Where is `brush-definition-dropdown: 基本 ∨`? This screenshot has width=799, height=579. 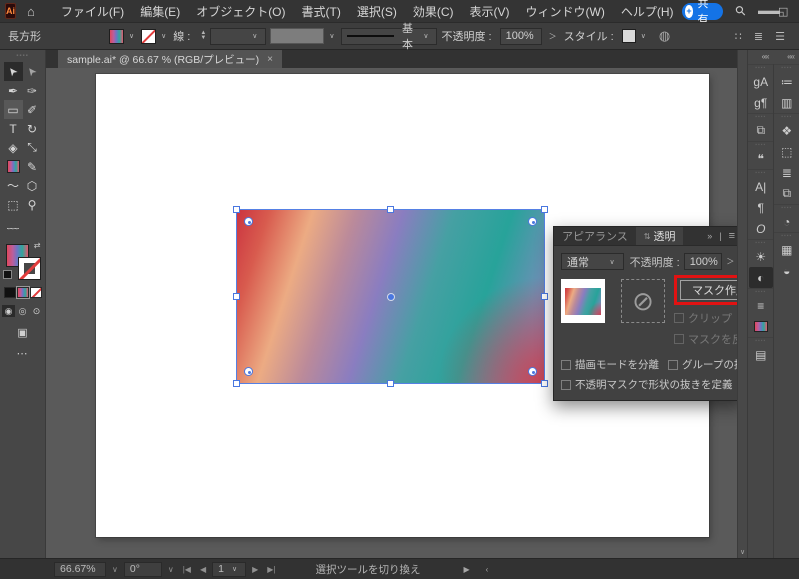 brush-definition-dropdown: 基本 ∨ is located at coordinates (389, 37).